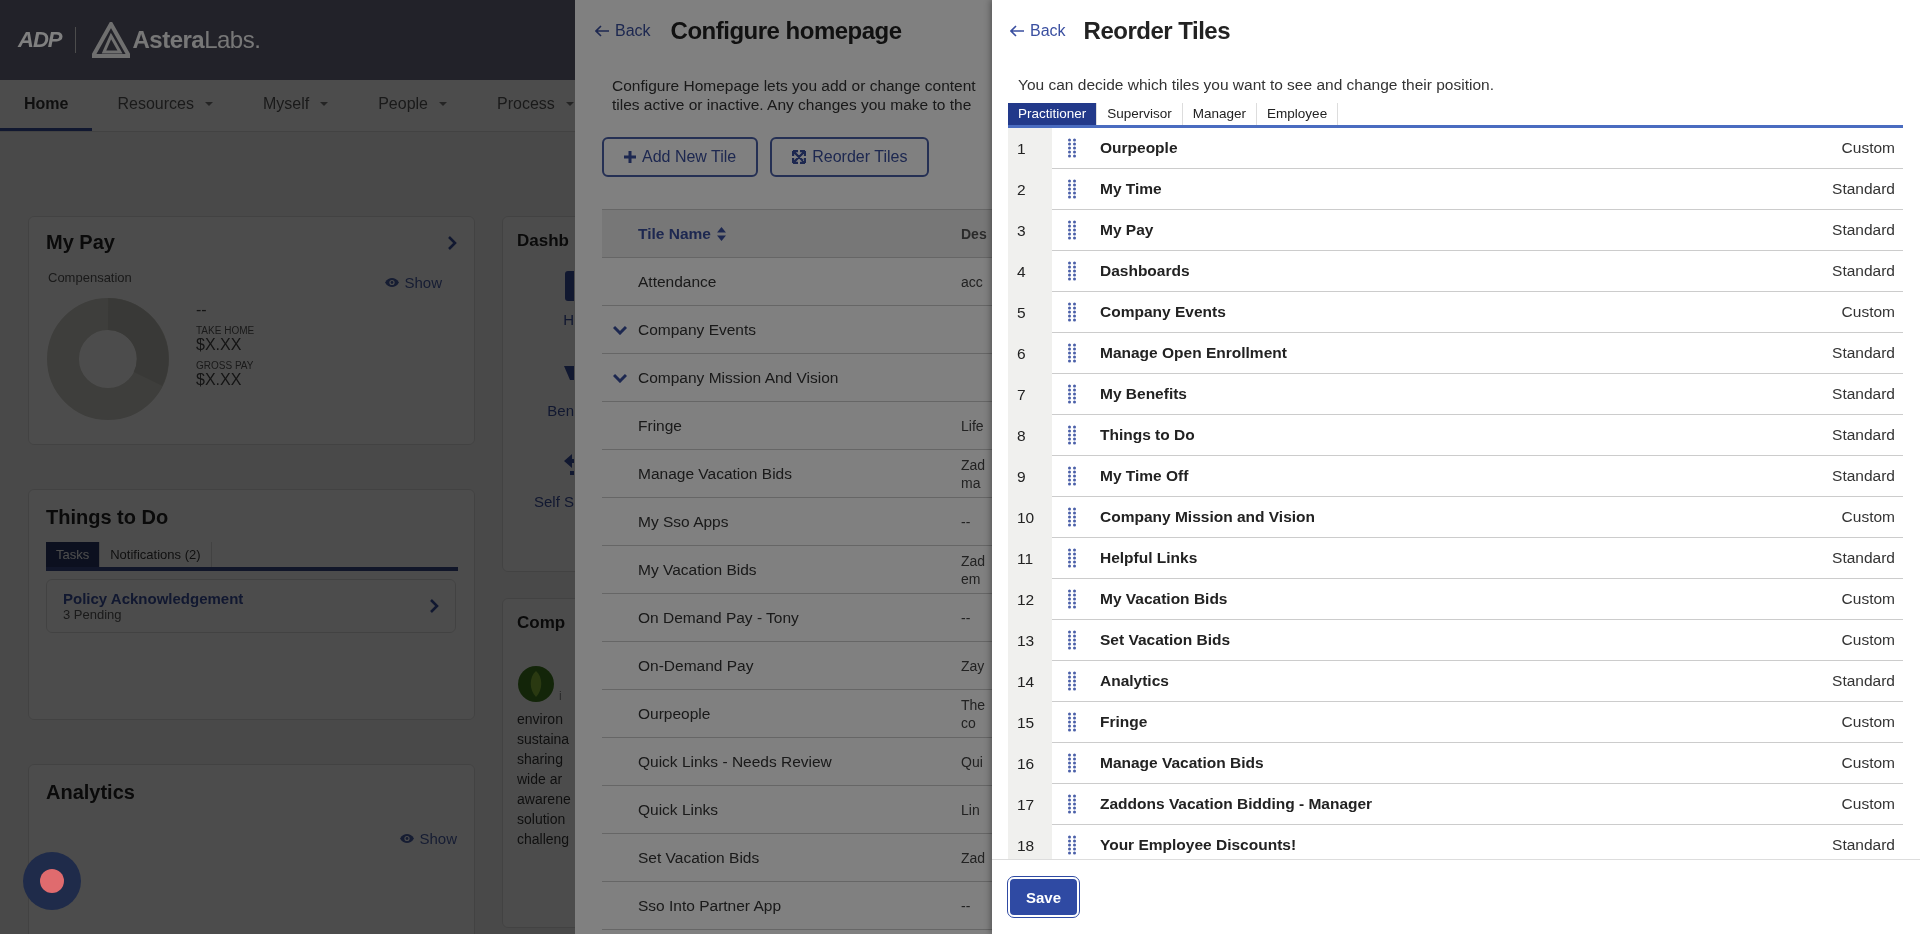 Image resolution: width=1920 pixels, height=934 pixels. Describe the element at coordinates (972, 761) in the screenshot. I see `tile-description: Qui` at that location.